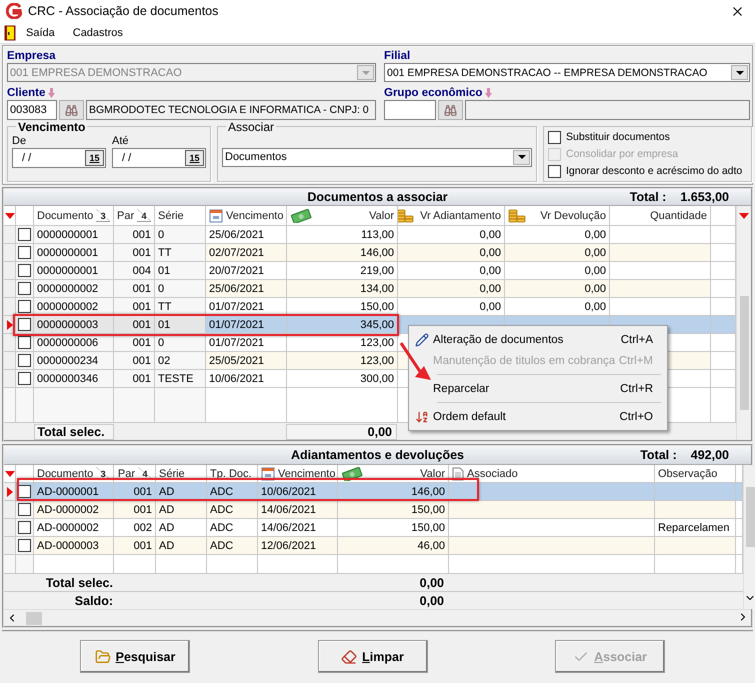  What do you see at coordinates (373, 656) in the screenshot?
I see `action-button: Limpar` at bounding box center [373, 656].